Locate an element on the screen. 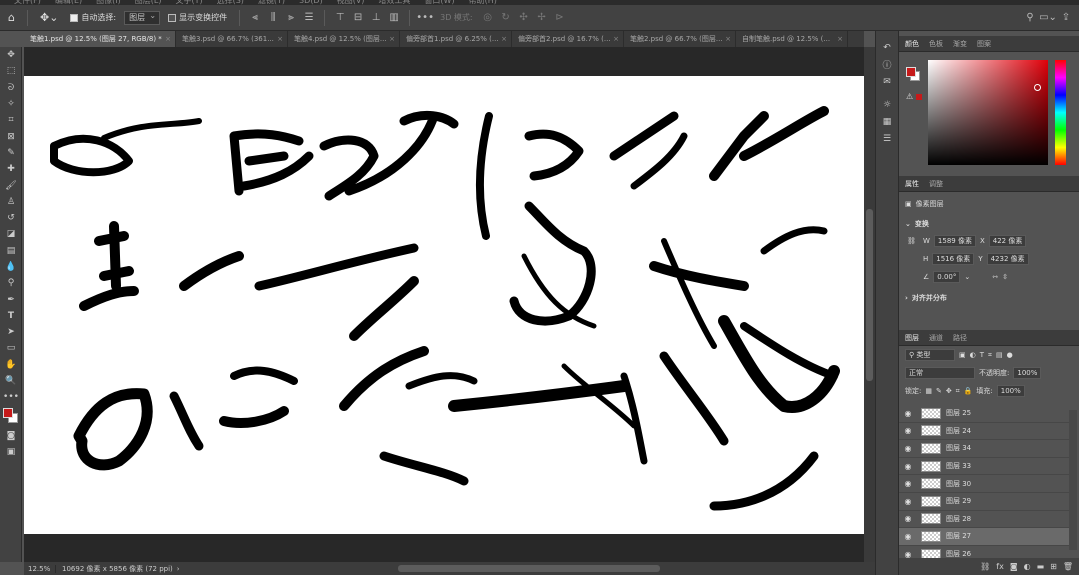 Image resolution: width=1079 pixels, height=575 pixels. type-tool-icon: T is located at coordinates (11, 316).